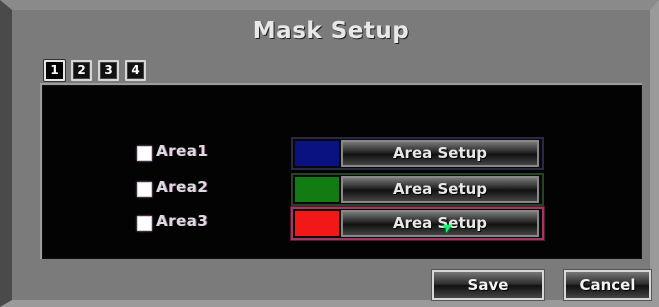 Image resolution: width=659 pixels, height=307 pixels. Describe the element at coordinates (440, 189) in the screenshot. I see `area-2-setup-button: Area Setup` at that location.